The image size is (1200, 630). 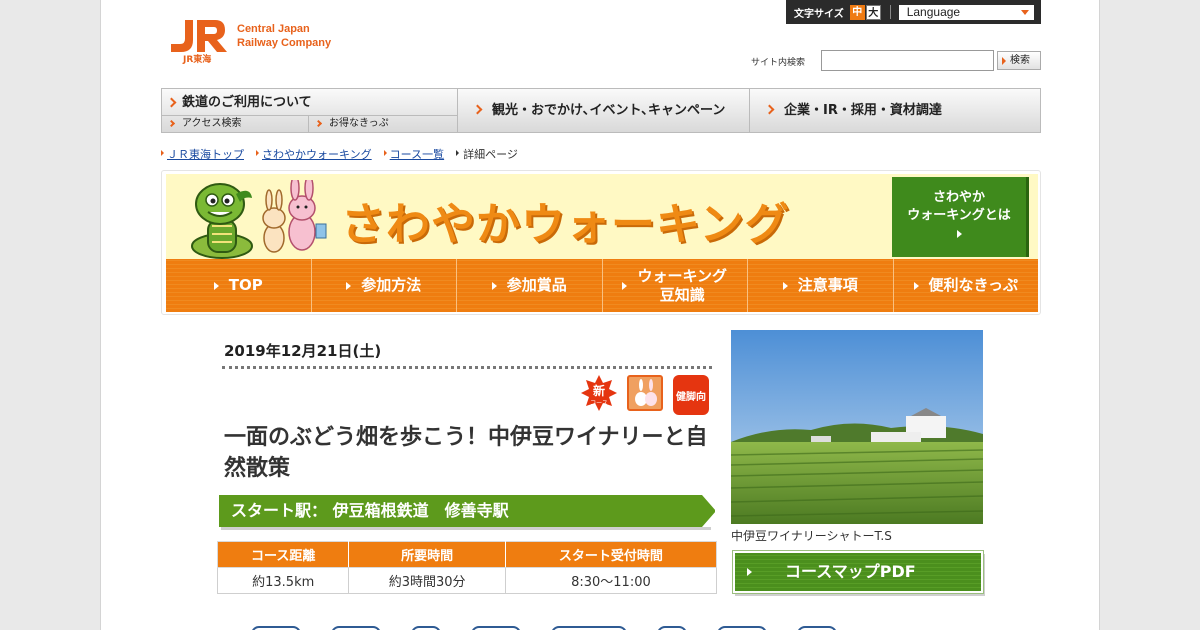 What do you see at coordinates (245, 285) in the screenshot?
I see `subnav-top-label: TOP` at bounding box center [245, 285].